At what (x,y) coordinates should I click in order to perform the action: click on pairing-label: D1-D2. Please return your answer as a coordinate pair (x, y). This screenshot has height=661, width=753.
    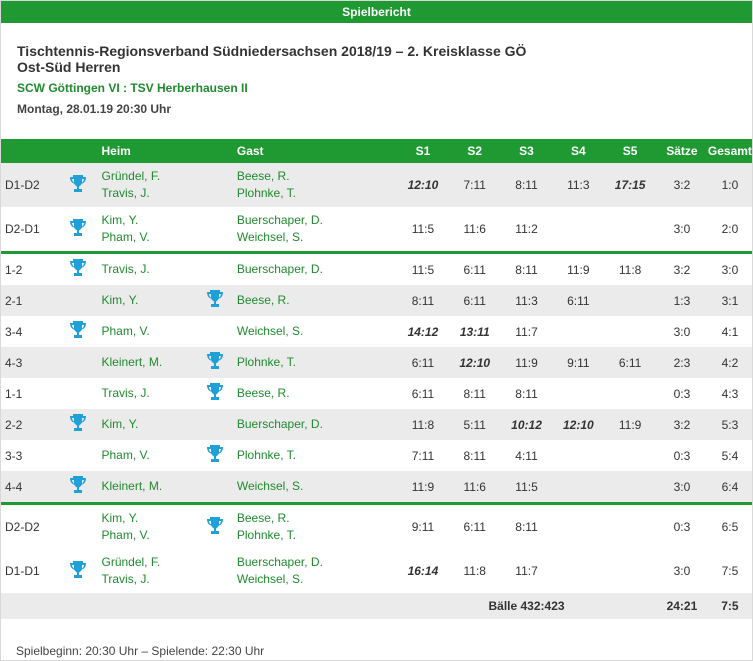
    Looking at the image, I should click on (29, 185).